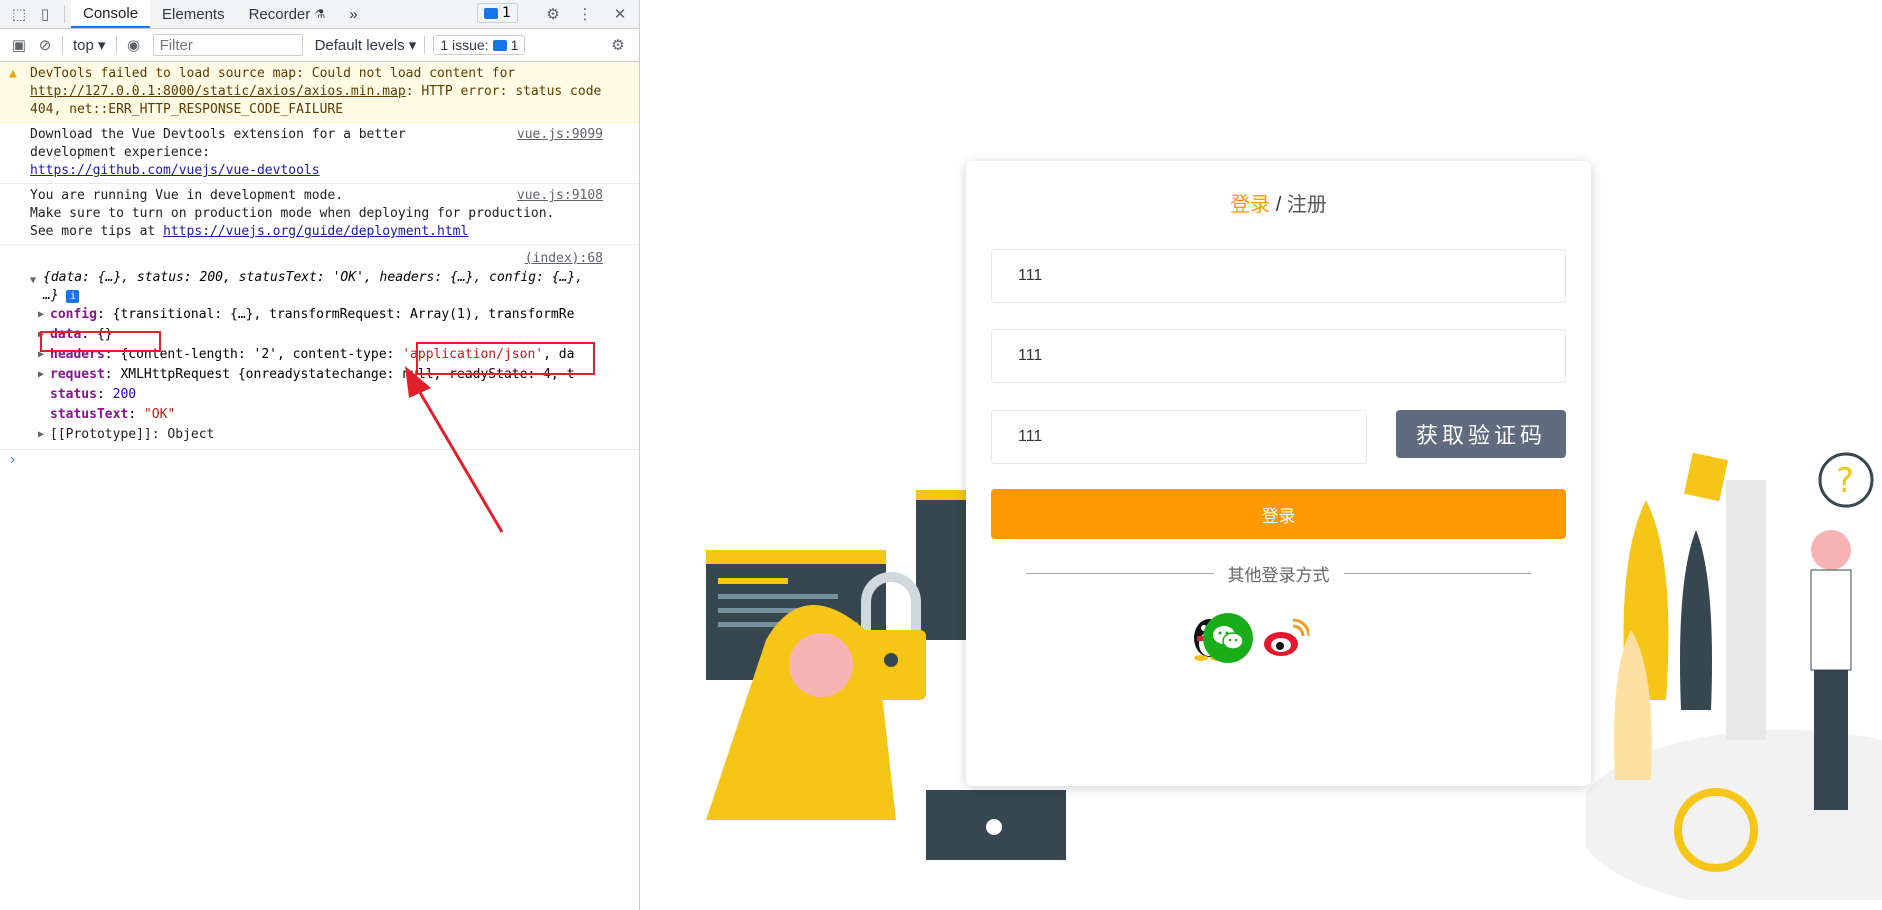 The width and height of the screenshot is (1882, 910). Describe the element at coordinates (193, 14) in the screenshot. I see `tab-elements: Elements` at that location.